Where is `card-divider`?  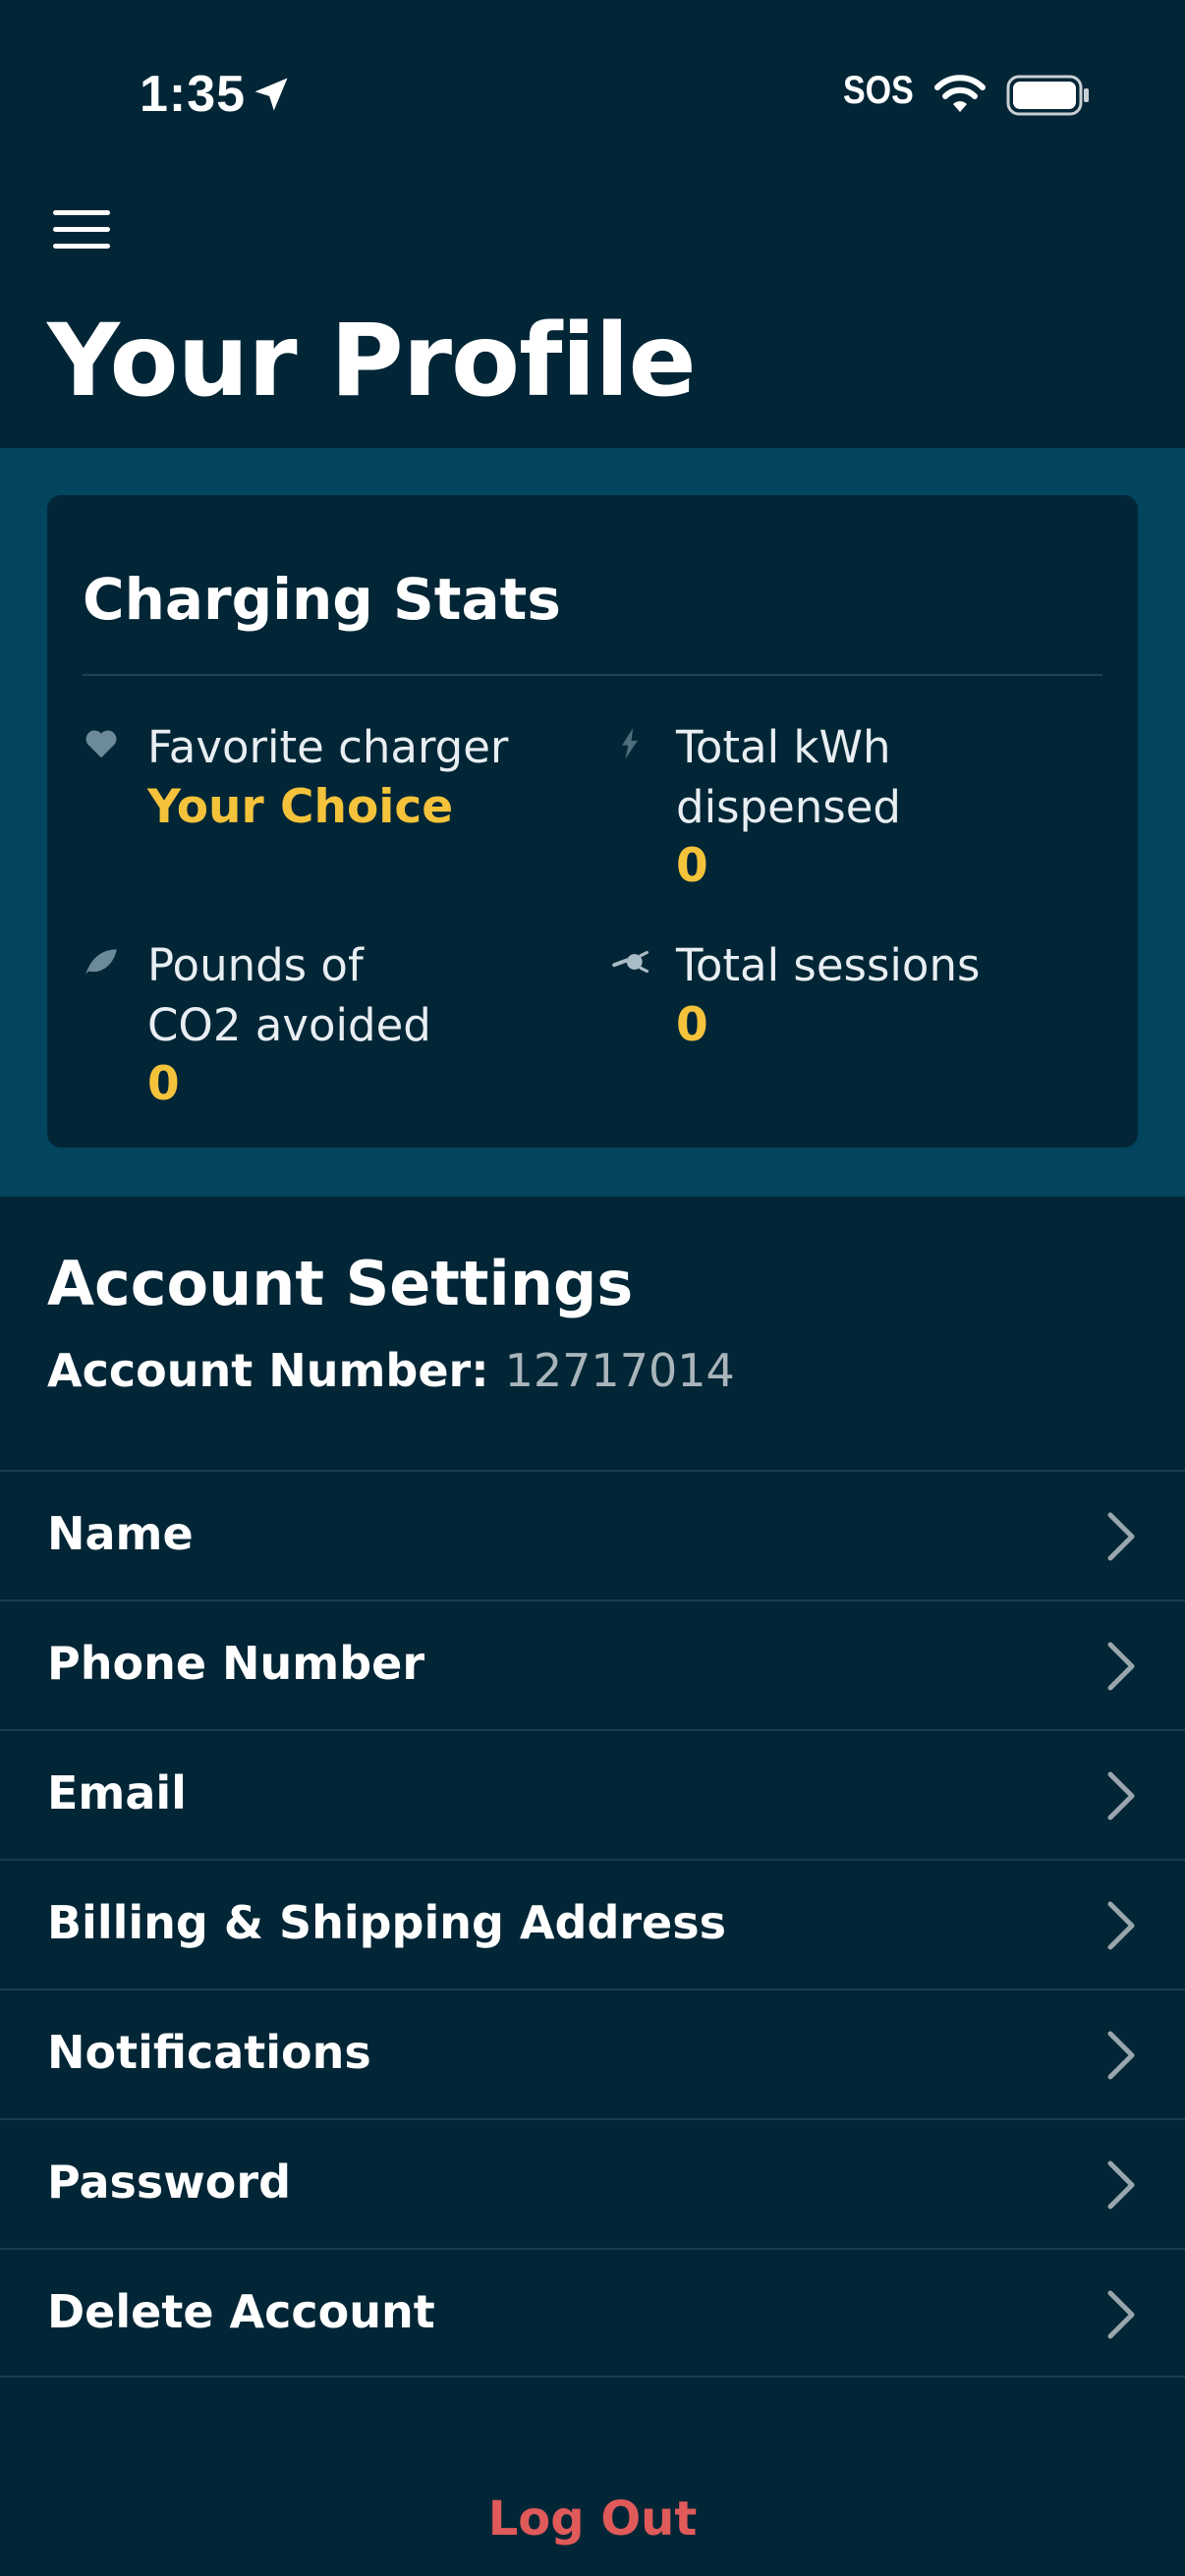
card-divider is located at coordinates (592, 675).